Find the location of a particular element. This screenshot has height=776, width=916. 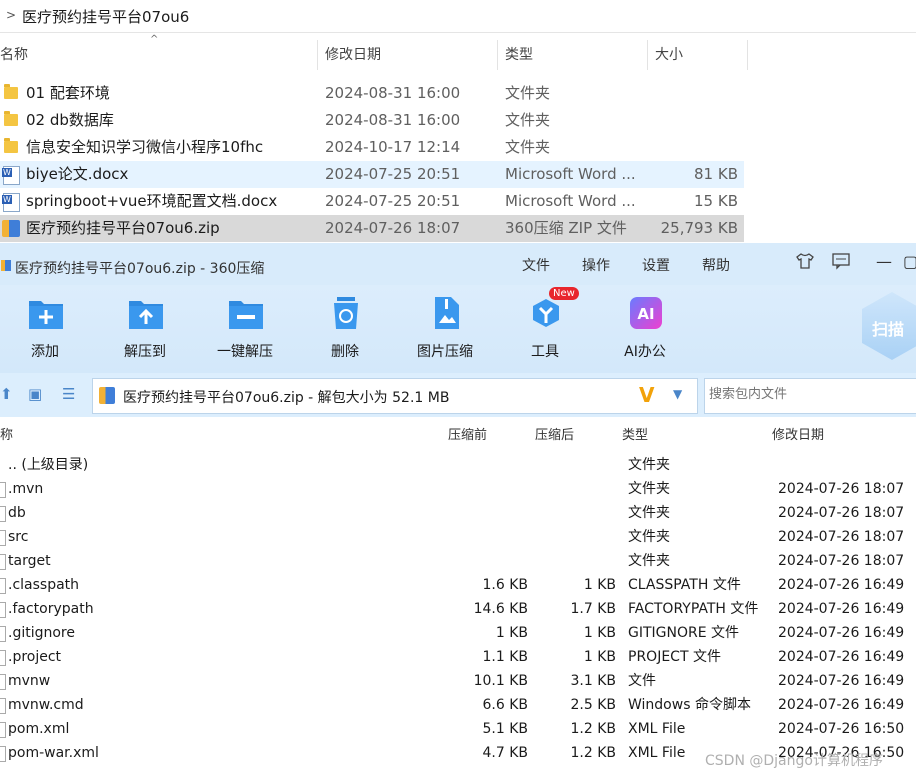

file-row: 01 配套环境 2024-08-31 16:00 文件夹 is located at coordinates (372, 93).